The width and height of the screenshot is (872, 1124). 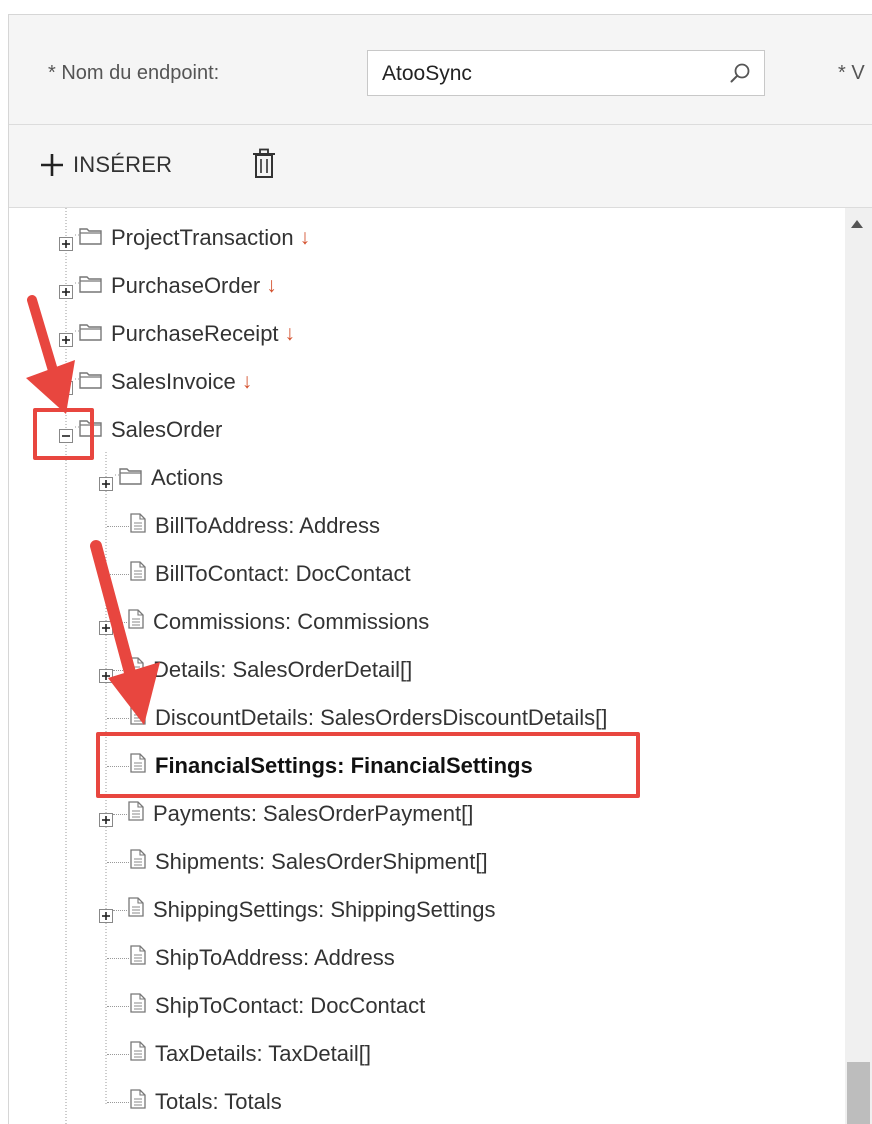 I want to click on tree-node-salesinvoice: SalesInvoice ↓, so click(x=155, y=382).